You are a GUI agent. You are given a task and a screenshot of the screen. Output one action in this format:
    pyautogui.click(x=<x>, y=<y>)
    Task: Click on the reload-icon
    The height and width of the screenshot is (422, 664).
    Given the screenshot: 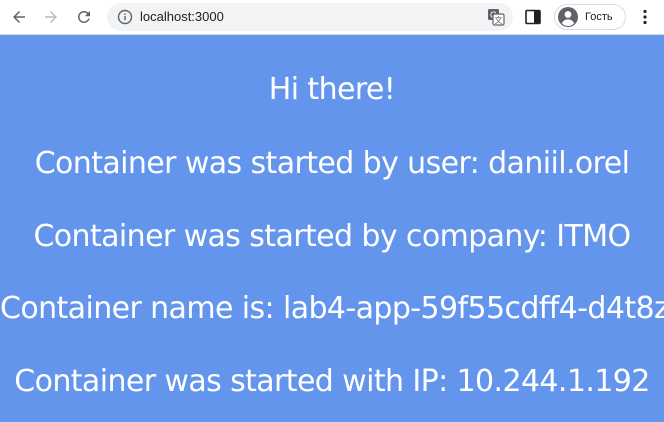 What is the action you would take?
    pyautogui.click(x=83, y=16)
    